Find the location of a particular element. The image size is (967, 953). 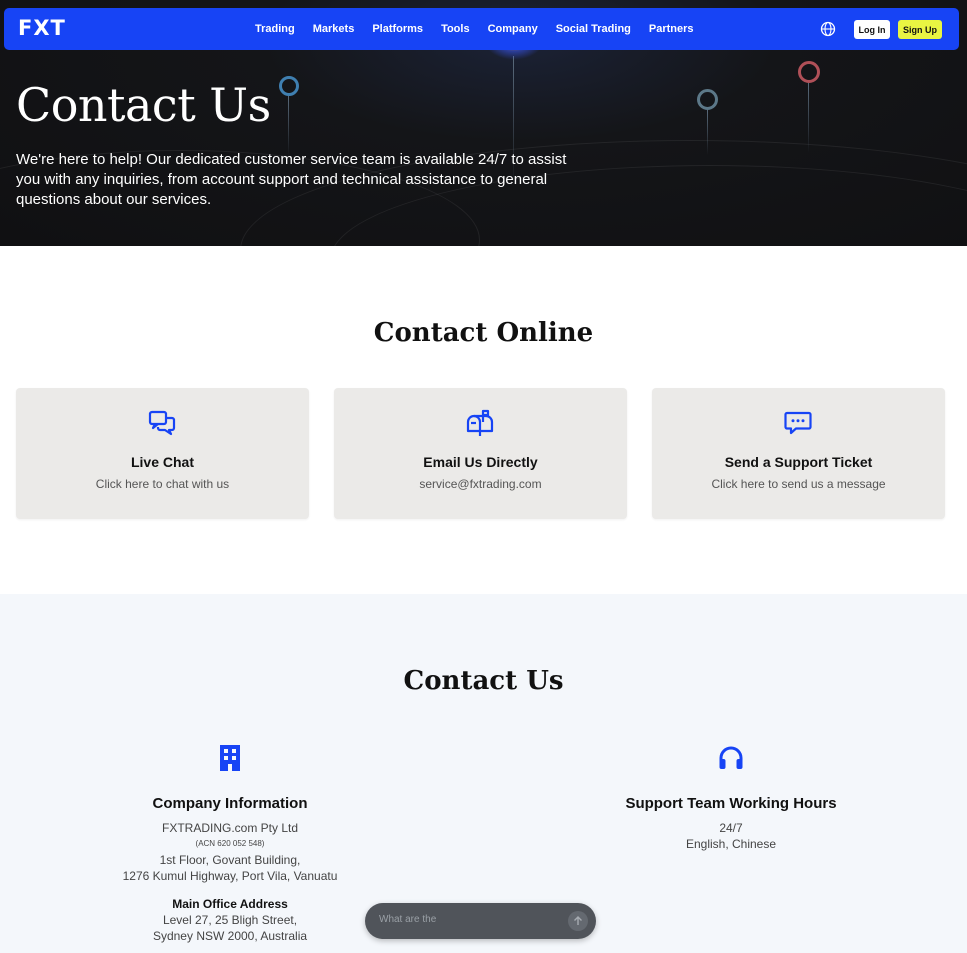

arrow-up-icon is located at coordinates (578, 920).